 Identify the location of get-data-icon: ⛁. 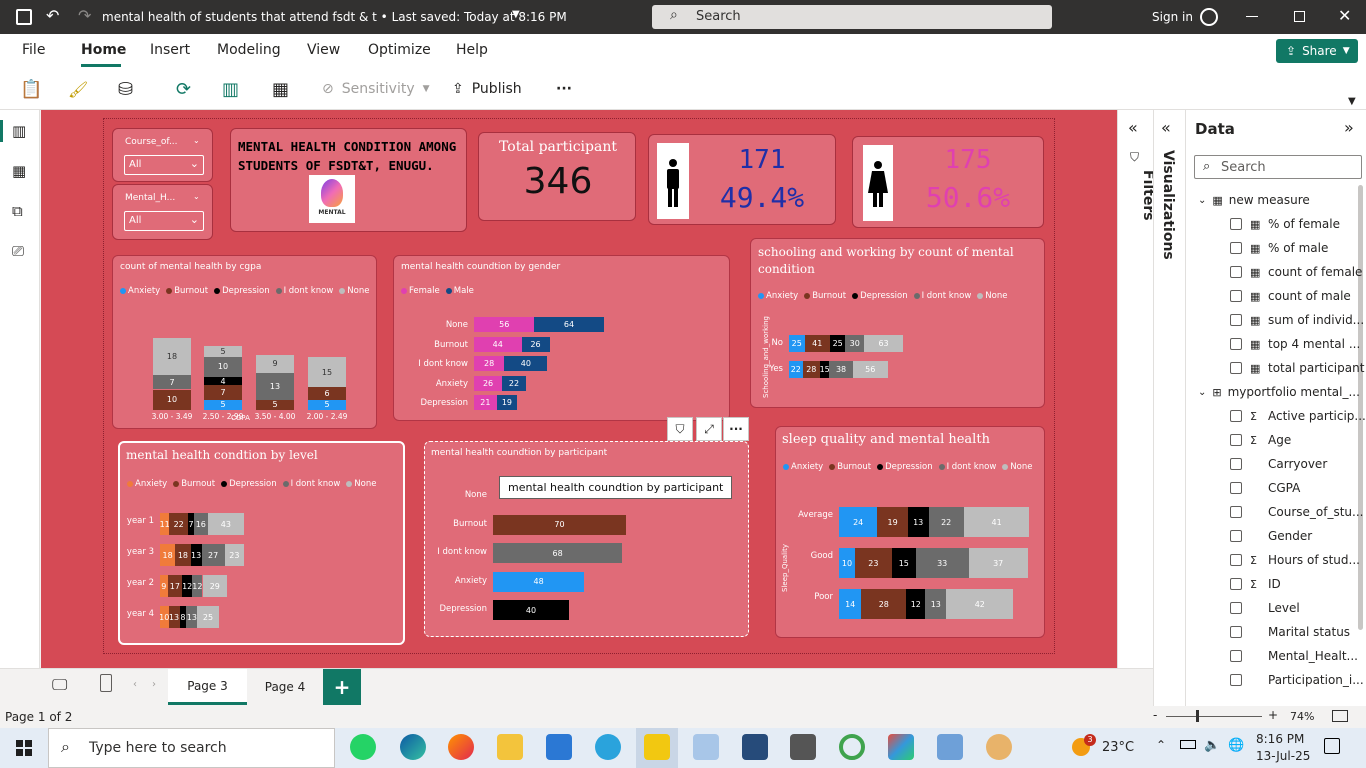
(125, 89).